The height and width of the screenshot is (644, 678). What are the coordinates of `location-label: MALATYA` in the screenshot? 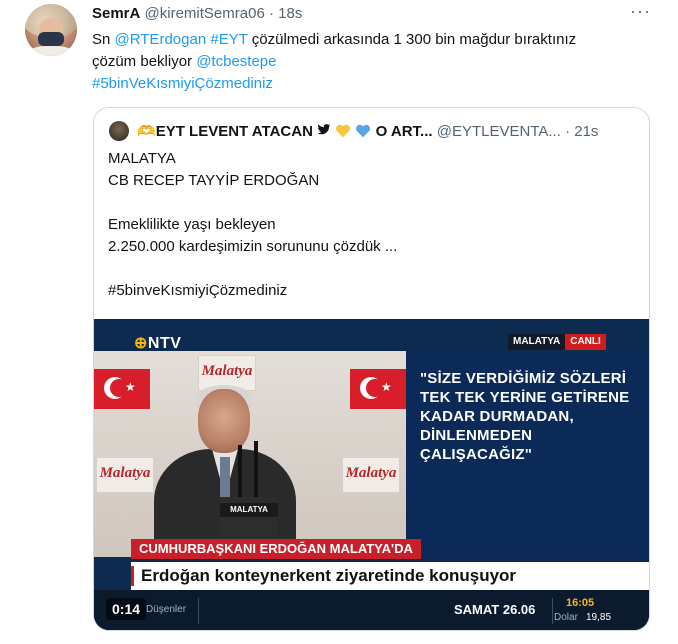 It's located at (537, 342).